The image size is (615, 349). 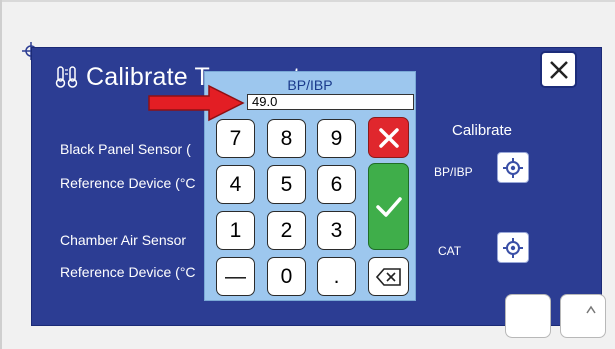 I want to click on key-7: 7, so click(x=235, y=138).